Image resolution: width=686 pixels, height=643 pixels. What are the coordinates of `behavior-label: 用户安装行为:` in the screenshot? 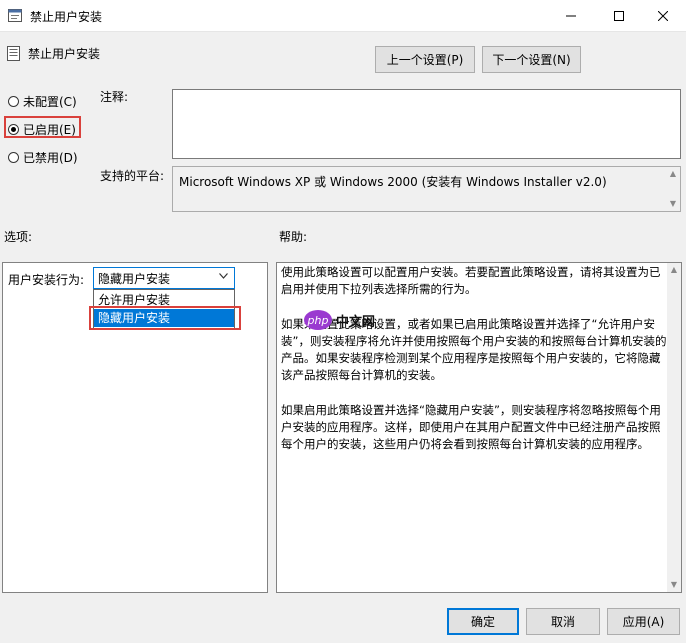 It's located at (46, 280).